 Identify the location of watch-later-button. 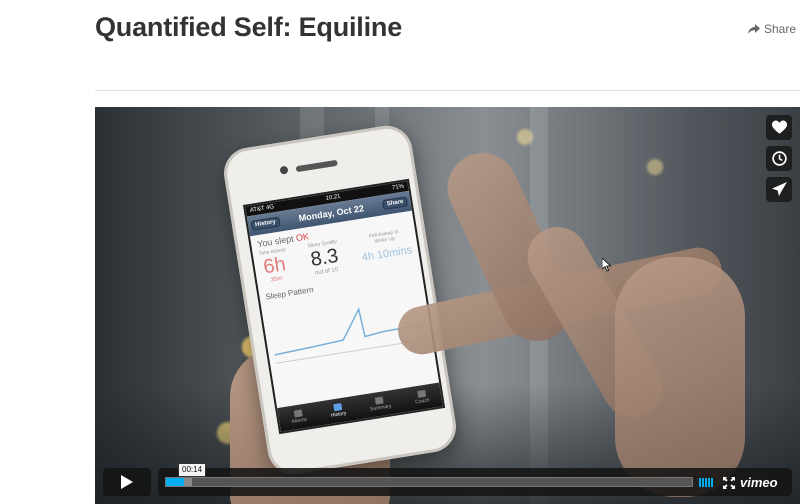
(779, 158).